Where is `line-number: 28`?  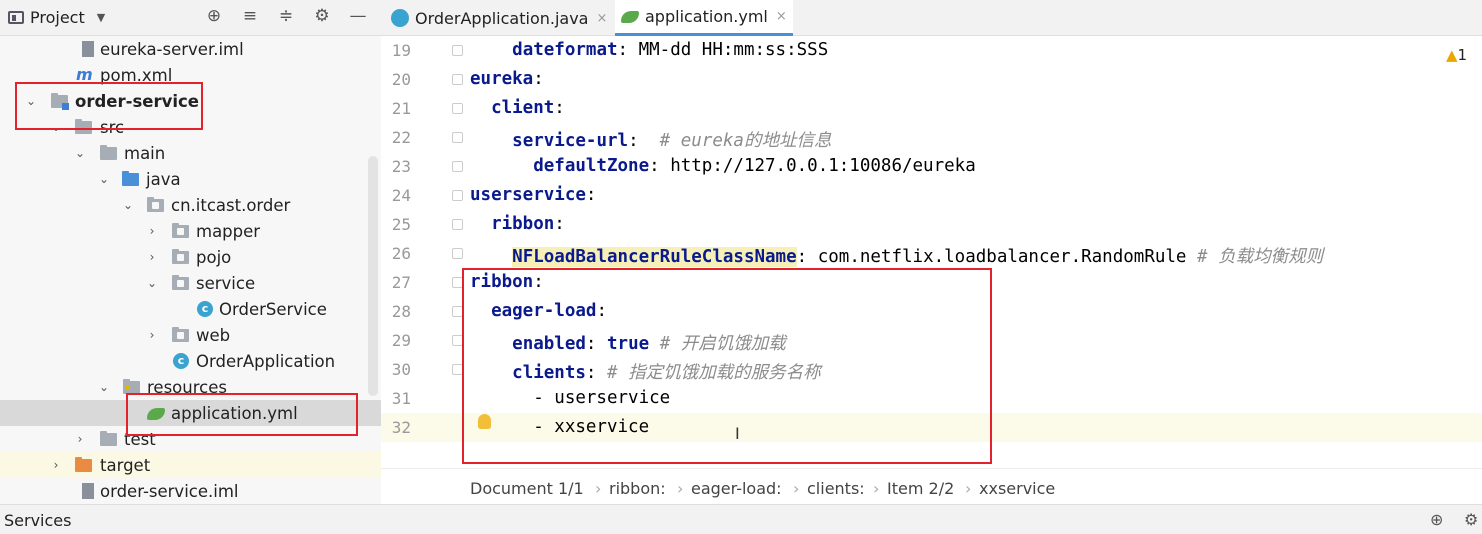 line-number: 28 is located at coordinates (396, 311).